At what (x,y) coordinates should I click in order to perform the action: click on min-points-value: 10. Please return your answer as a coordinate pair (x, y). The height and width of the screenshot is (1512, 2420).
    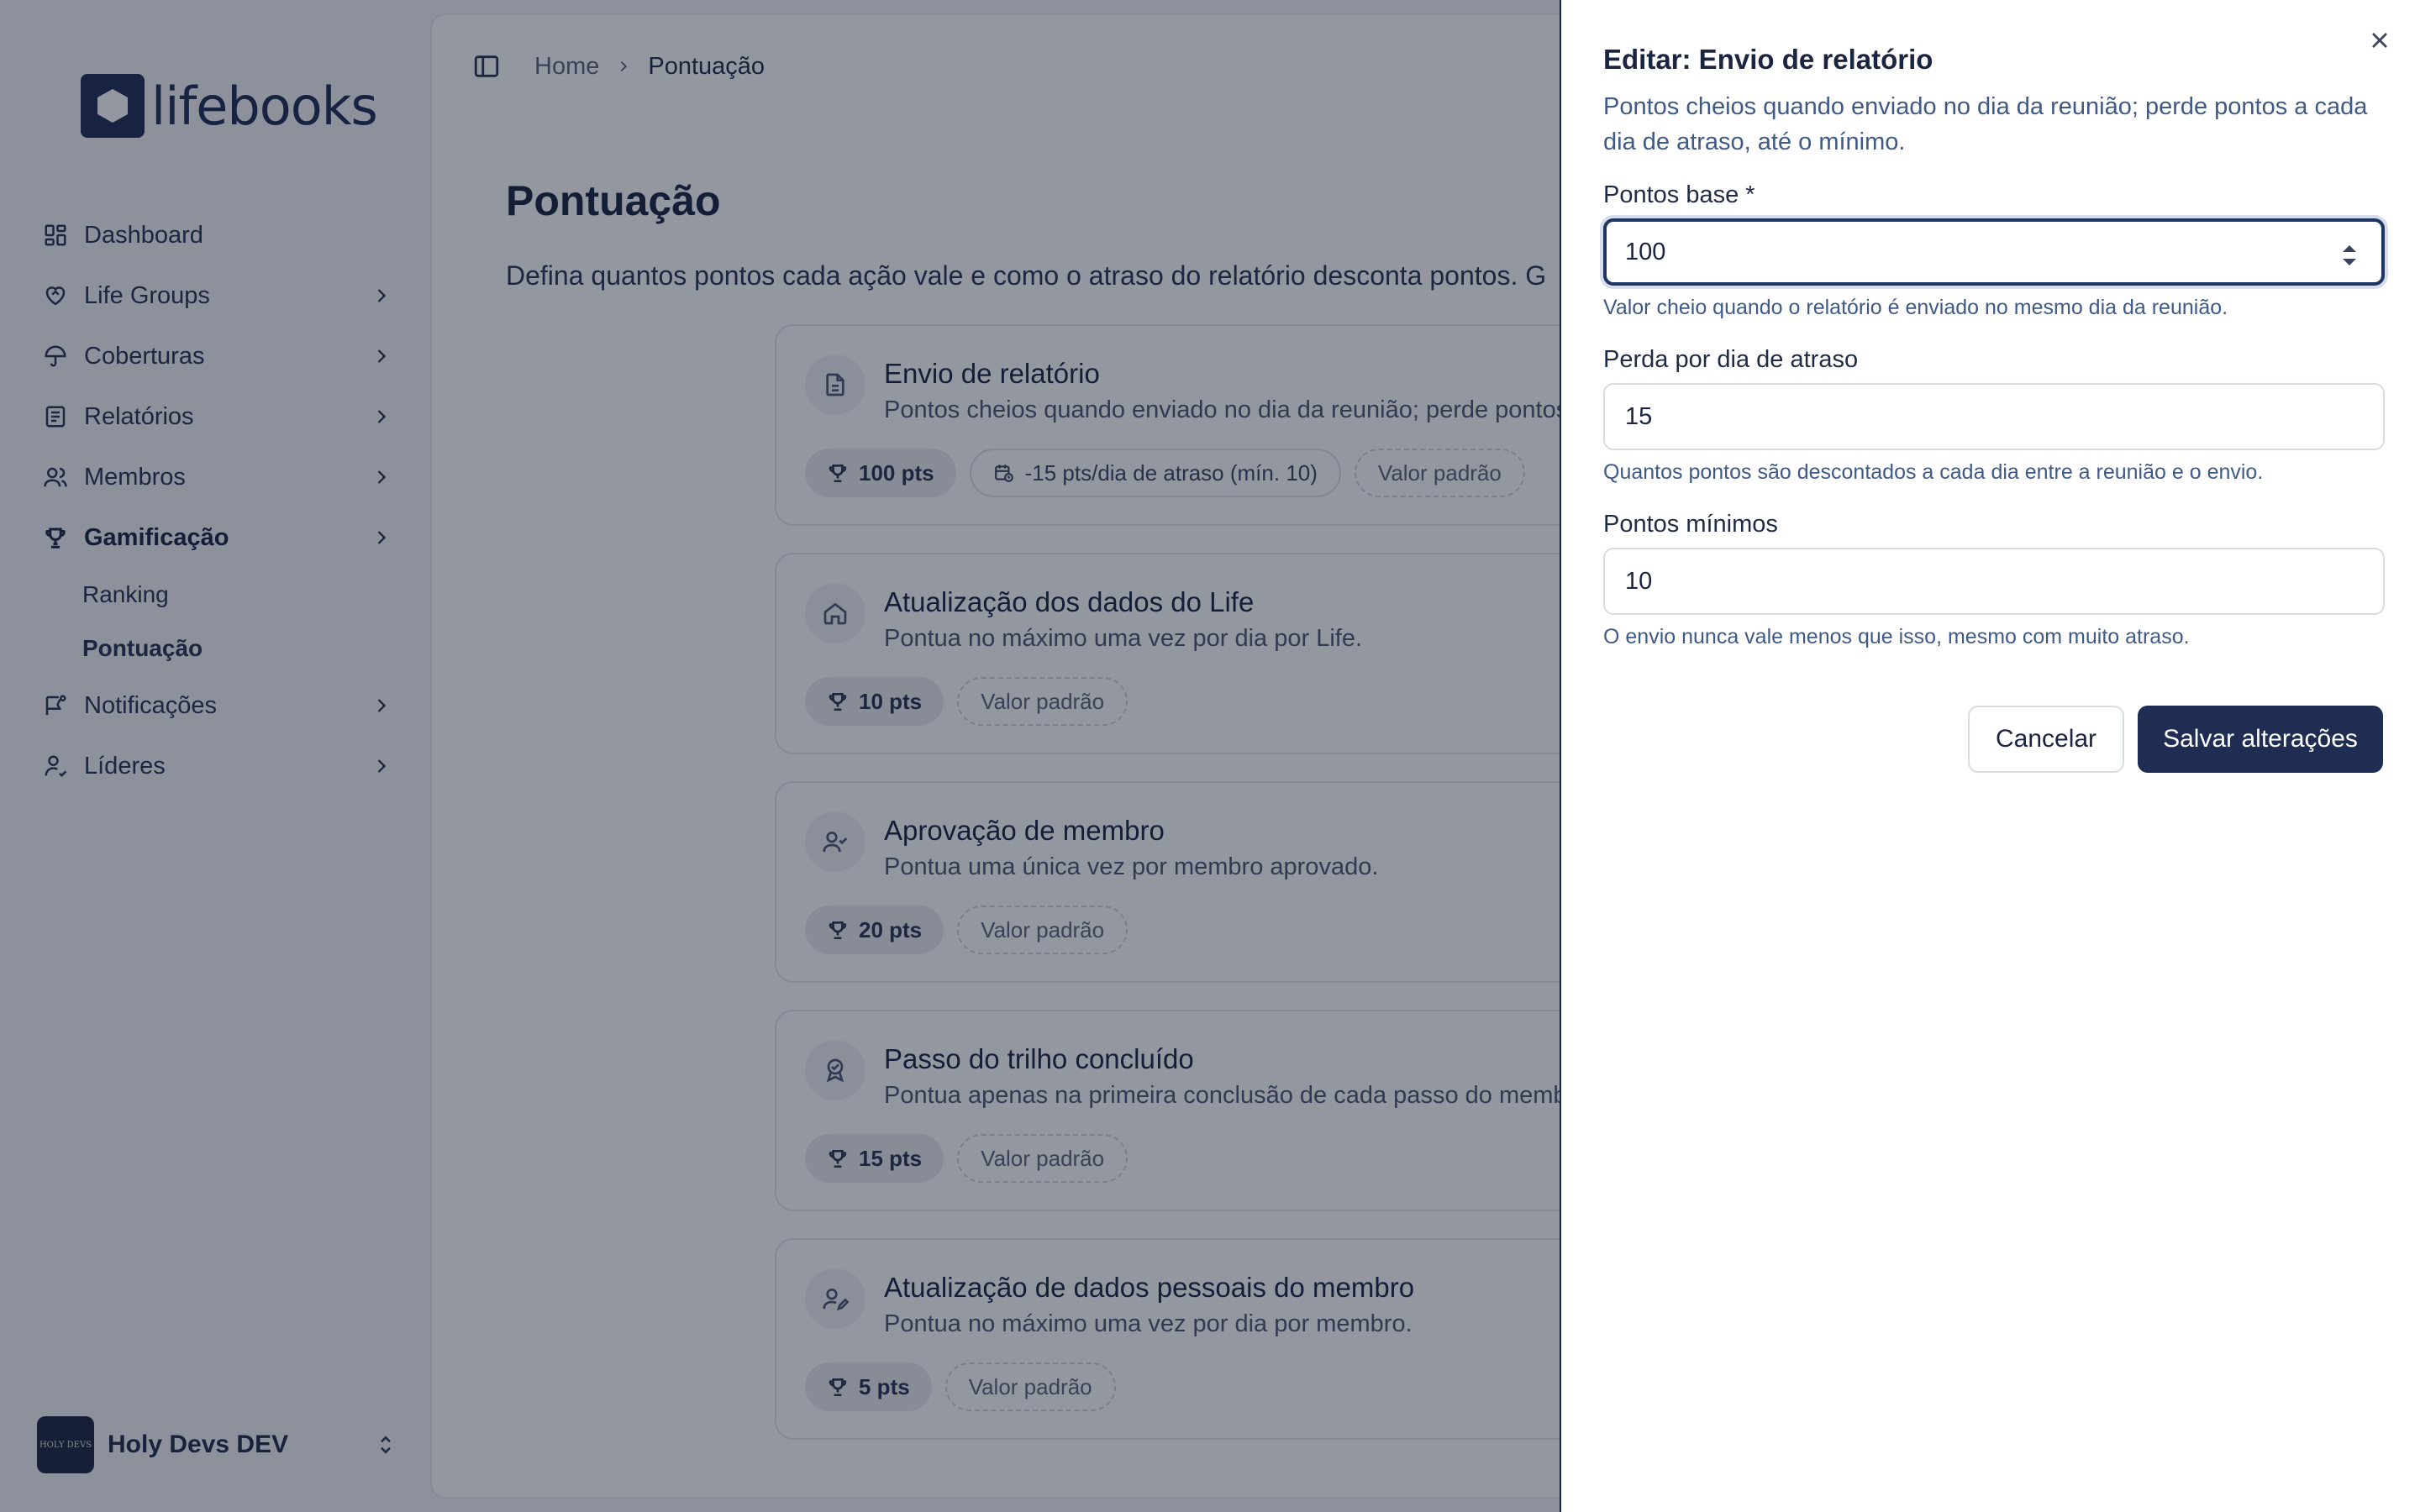
    Looking at the image, I should click on (1639, 581).